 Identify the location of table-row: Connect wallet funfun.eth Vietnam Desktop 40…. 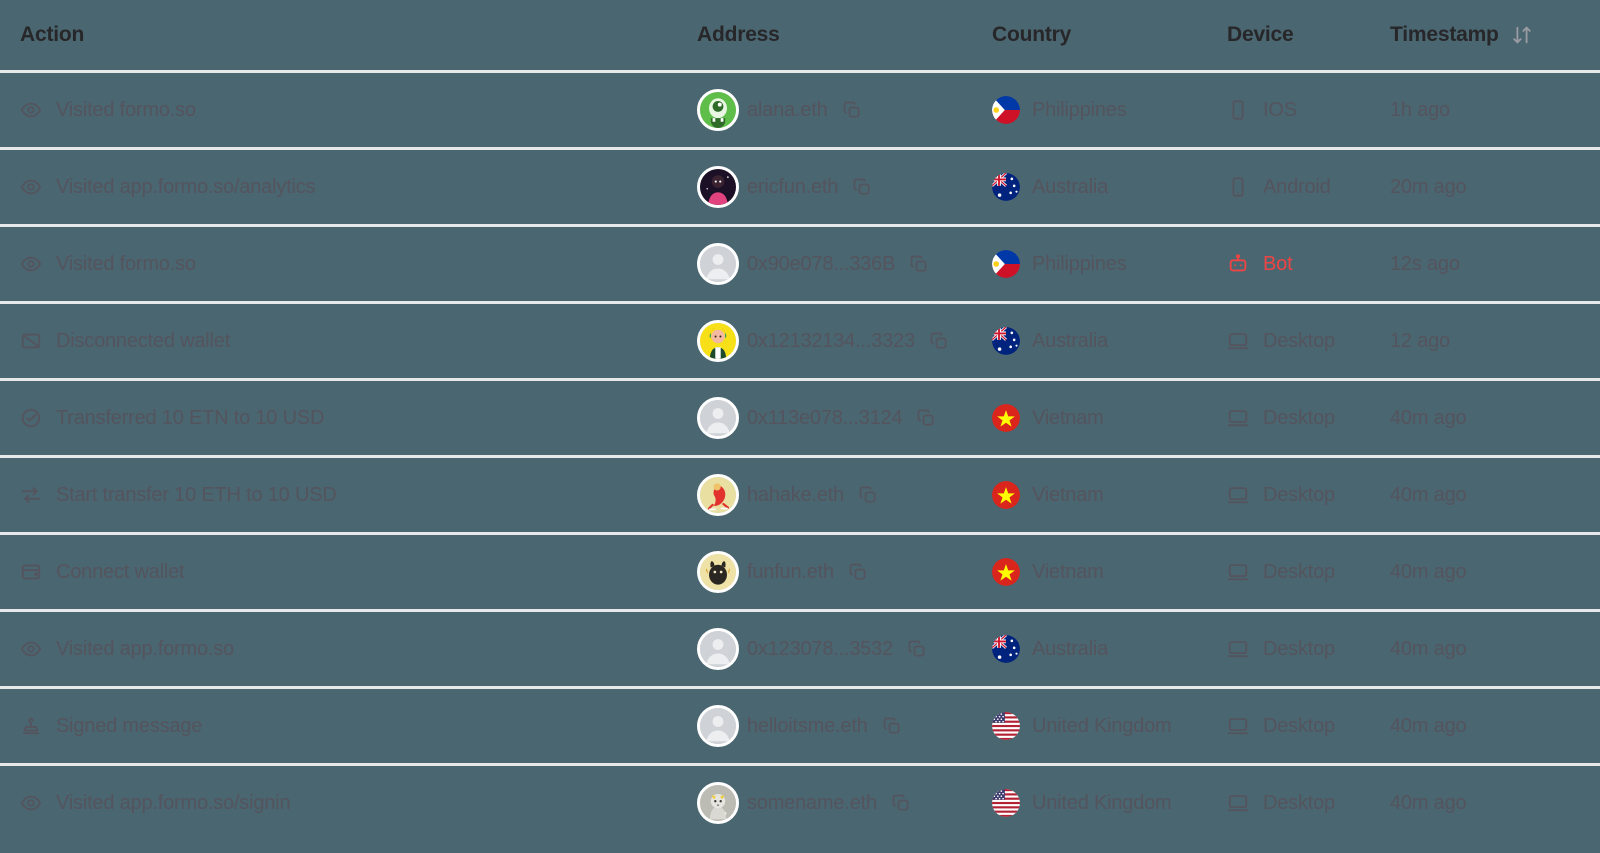
(800, 570).